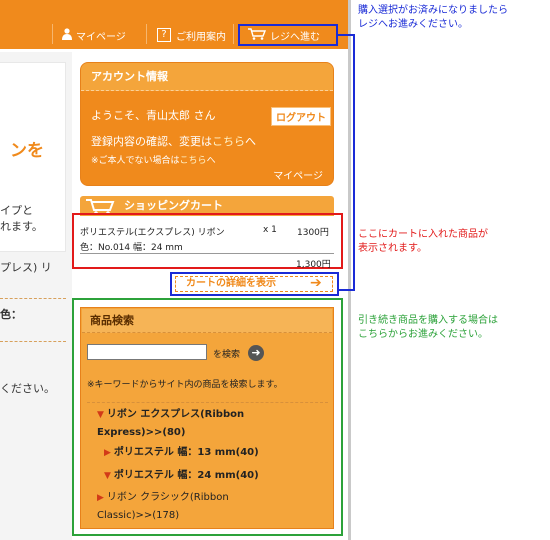 Image resolution: width=550 pixels, height=540 pixels. Describe the element at coordinates (175, 414) in the screenshot. I see `category-label: リボン エクスプレス(Ribbon` at that location.